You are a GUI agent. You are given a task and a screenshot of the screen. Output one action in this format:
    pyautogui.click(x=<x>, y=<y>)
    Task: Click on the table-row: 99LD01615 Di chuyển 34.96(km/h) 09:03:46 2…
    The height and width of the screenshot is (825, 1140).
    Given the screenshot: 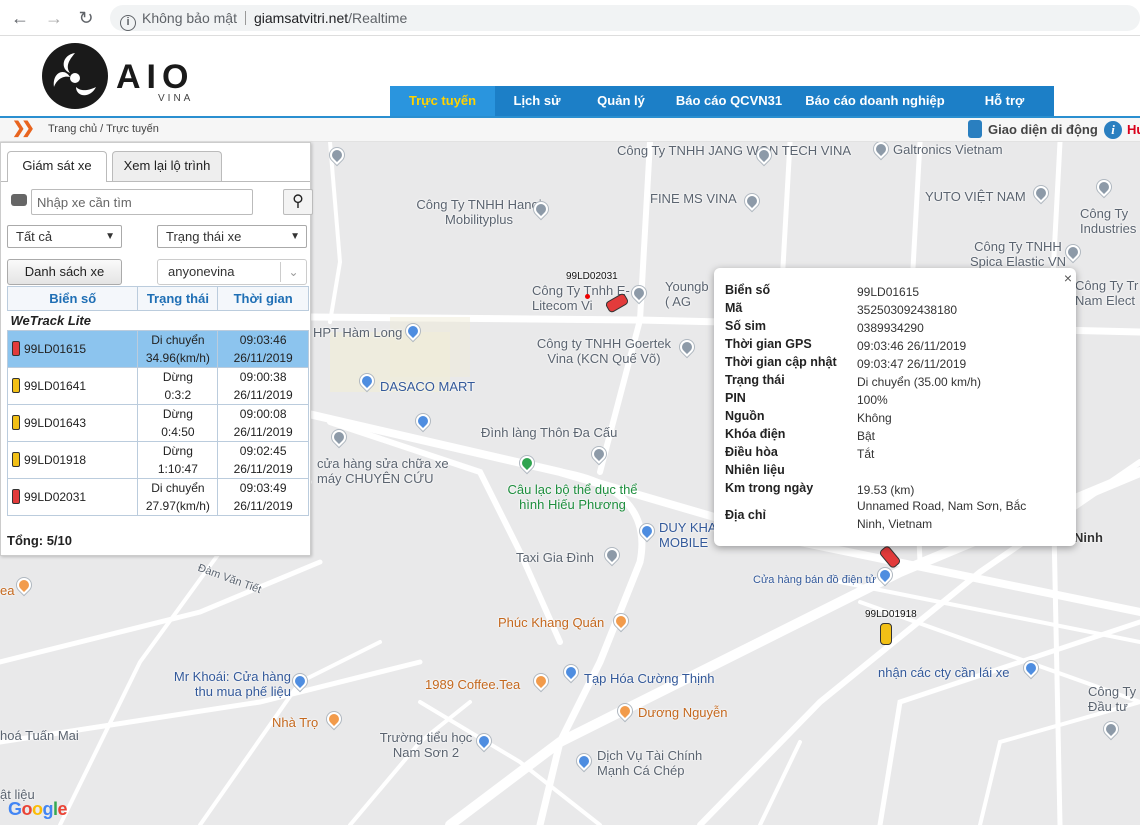 What is the action you would take?
    pyautogui.click(x=157, y=349)
    